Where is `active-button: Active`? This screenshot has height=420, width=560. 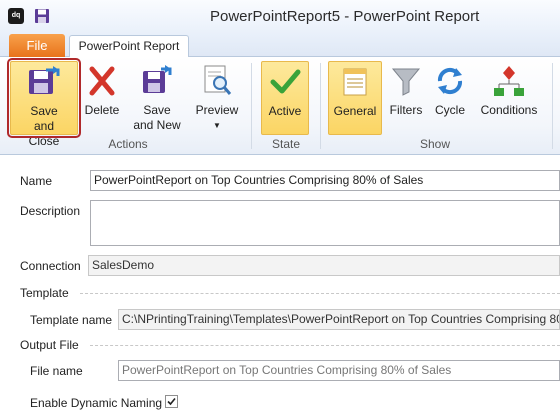 active-button: Active is located at coordinates (285, 98).